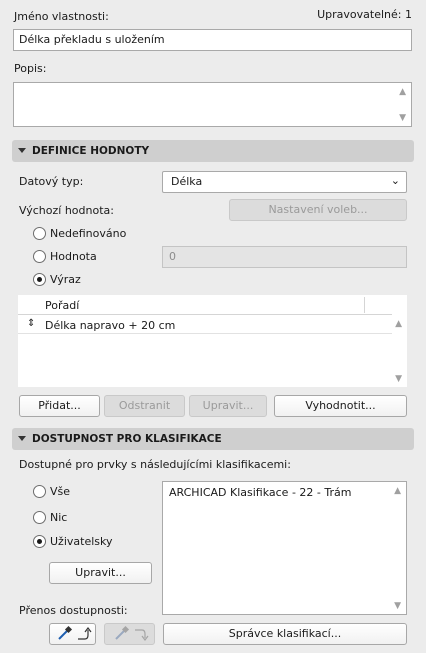 This screenshot has width=426, height=653. Describe the element at coordinates (39, 233) in the screenshot. I see `radio-undefined` at that location.